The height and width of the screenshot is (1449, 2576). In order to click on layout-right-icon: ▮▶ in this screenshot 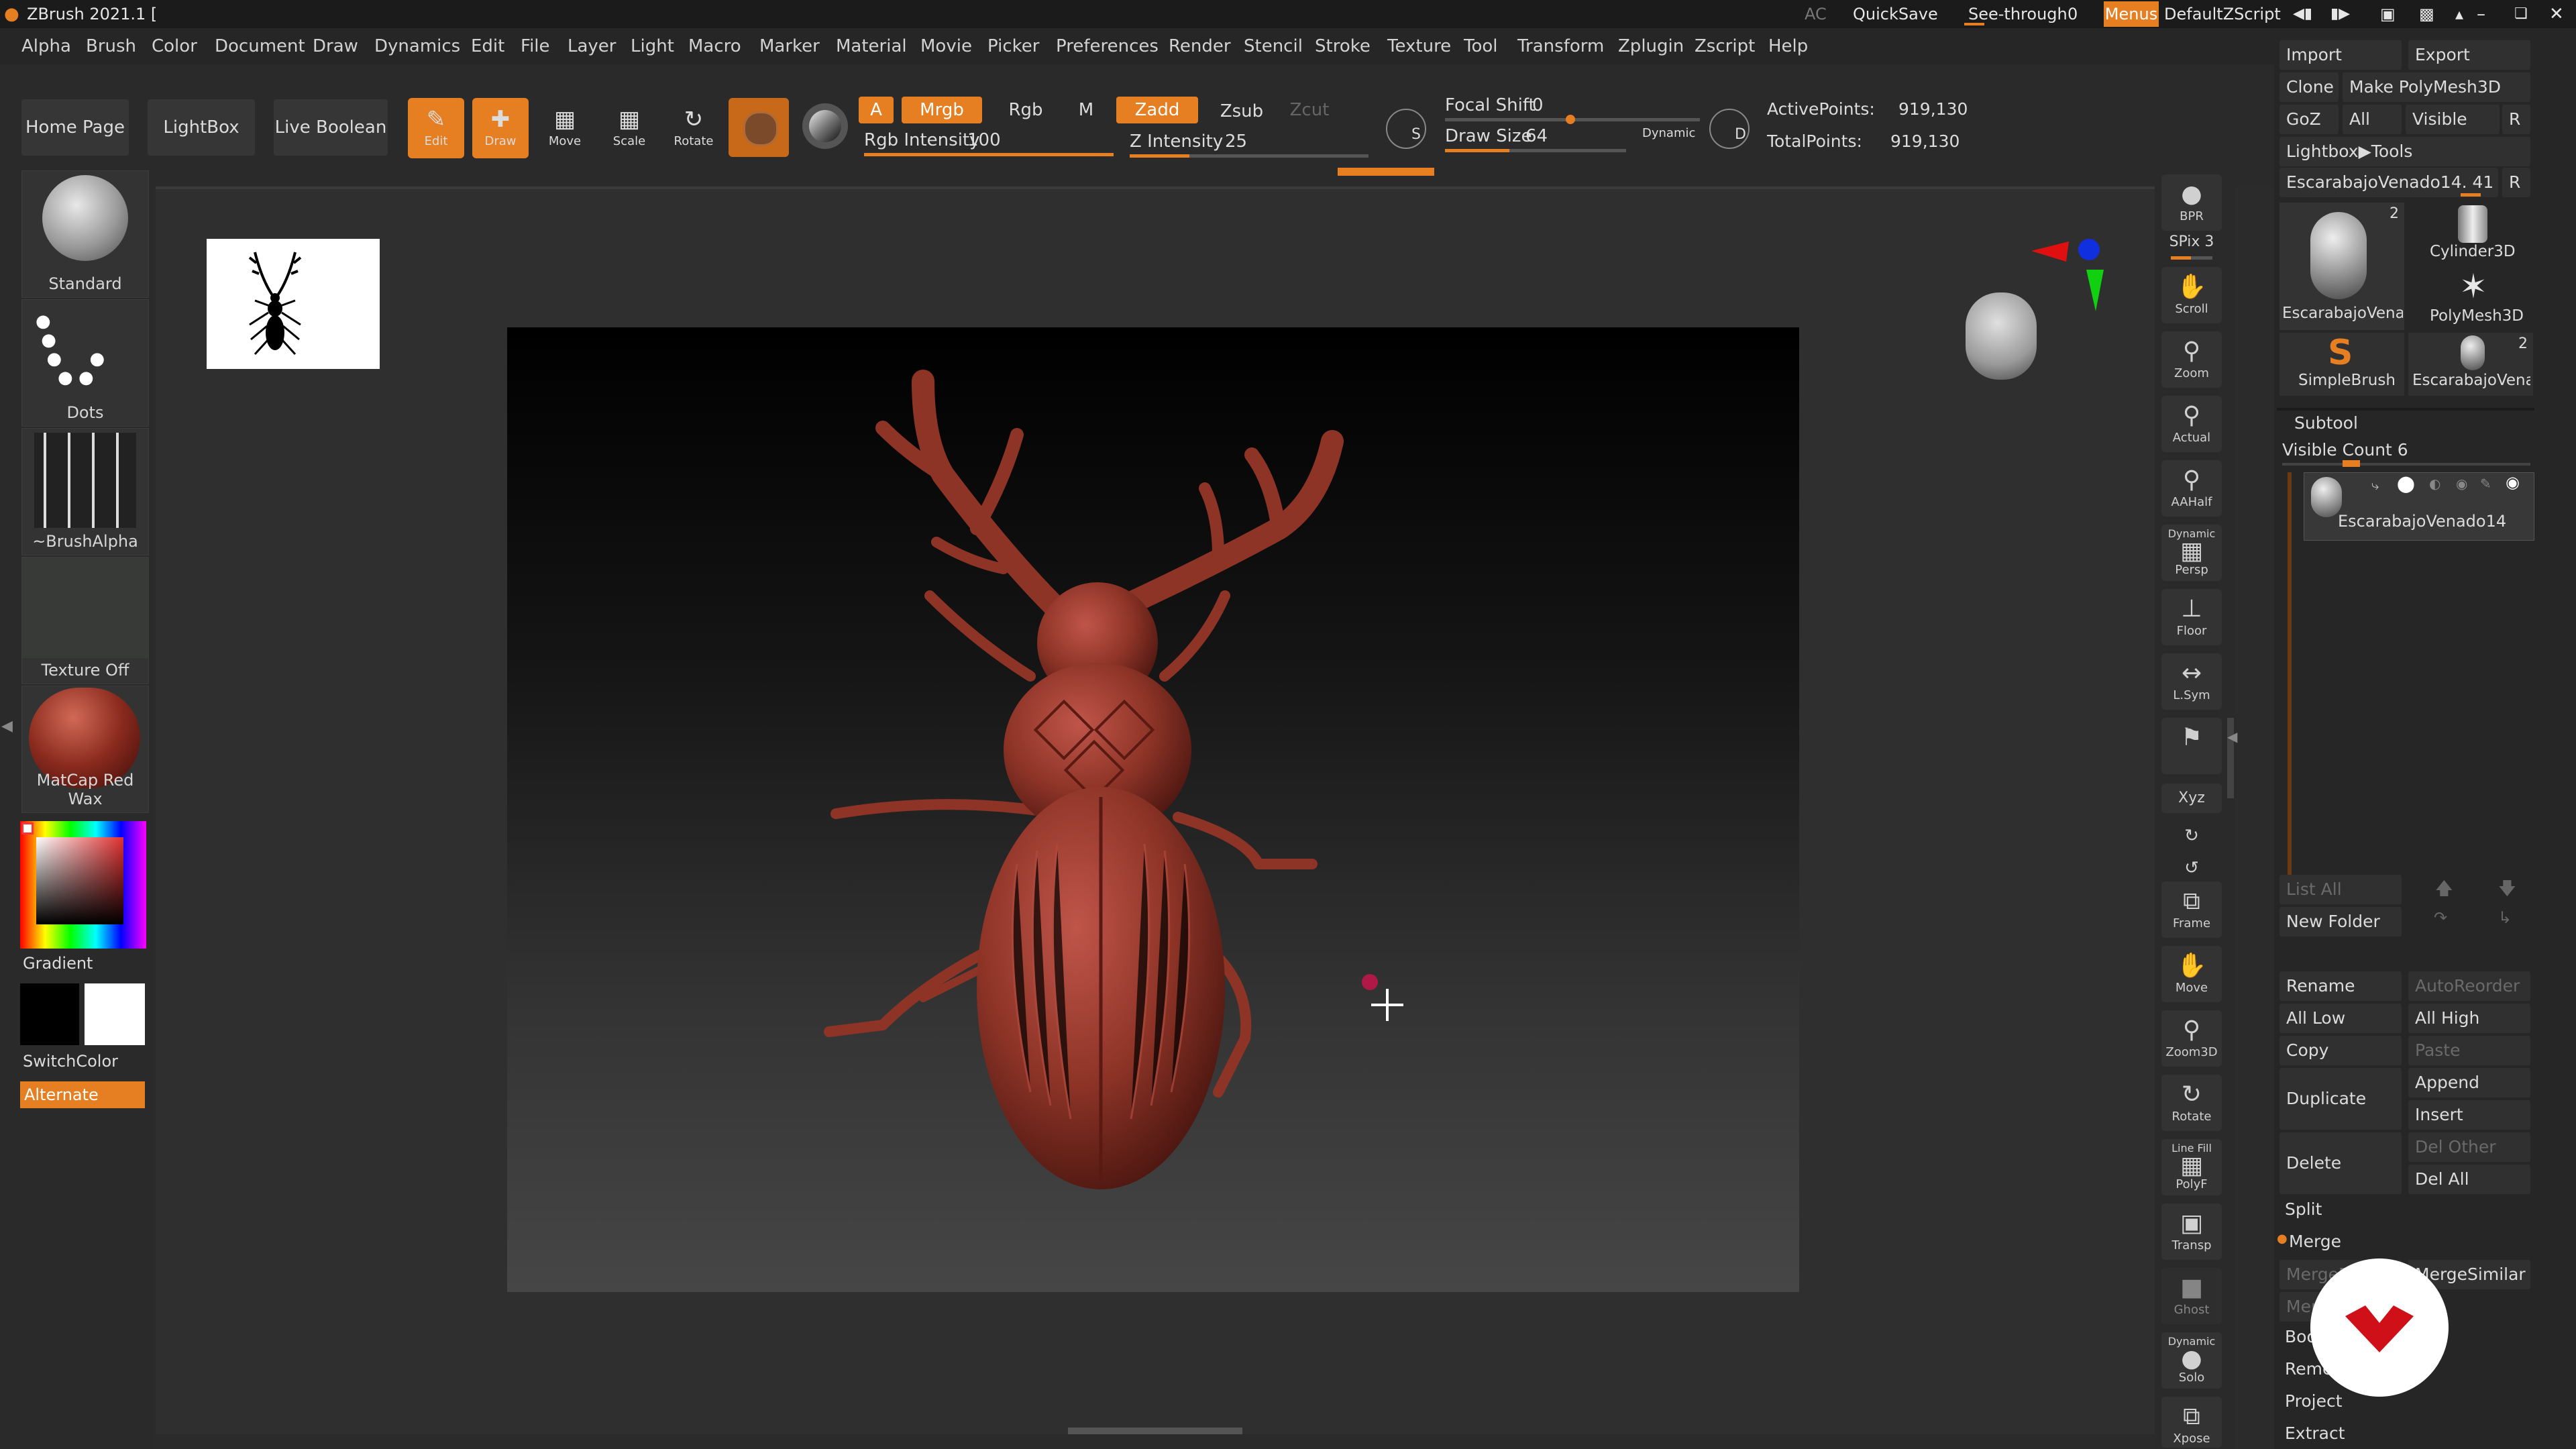, I will do `click(2340, 14)`.